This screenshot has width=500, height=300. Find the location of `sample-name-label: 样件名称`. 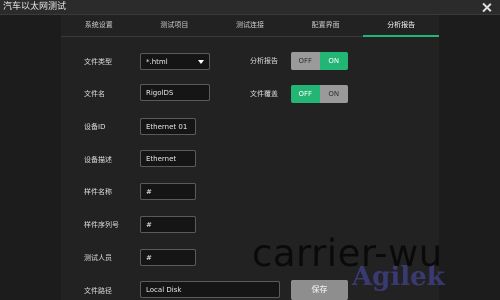

sample-name-label: 样件名称 is located at coordinates (98, 192).